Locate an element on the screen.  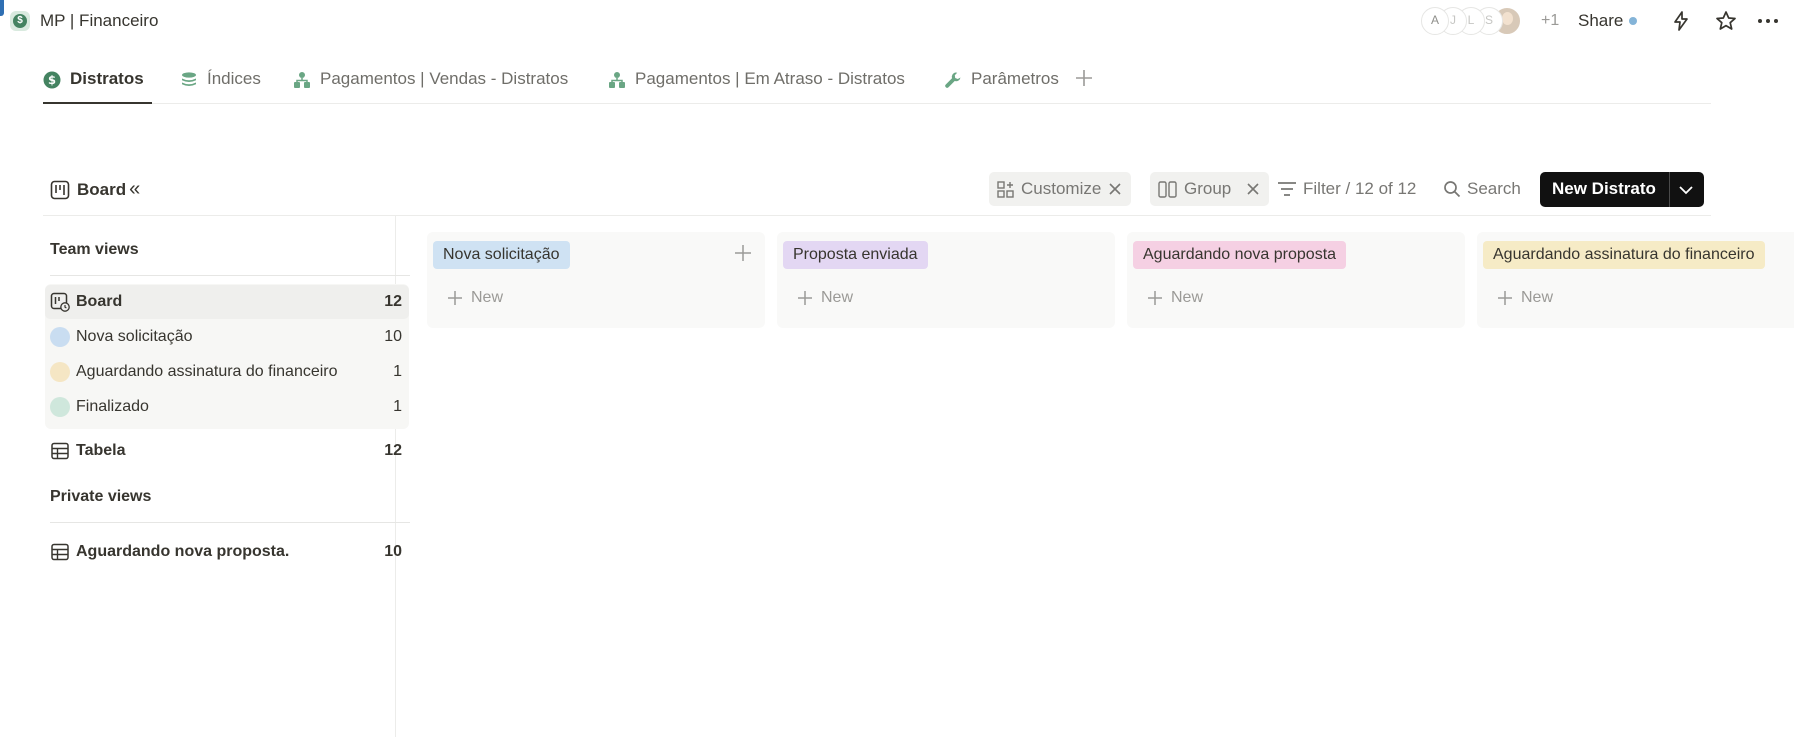
lightning-icon is located at coordinates (1681, 21).